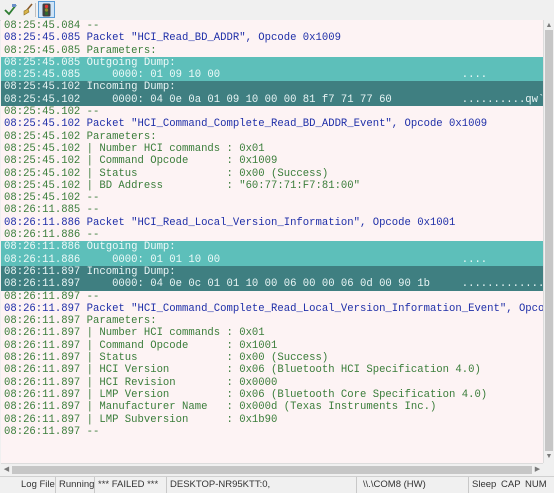  Describe the element at coordinates (52, 26) in the screenshot. I see `log-line: 08:25:45.084 --` at that location.